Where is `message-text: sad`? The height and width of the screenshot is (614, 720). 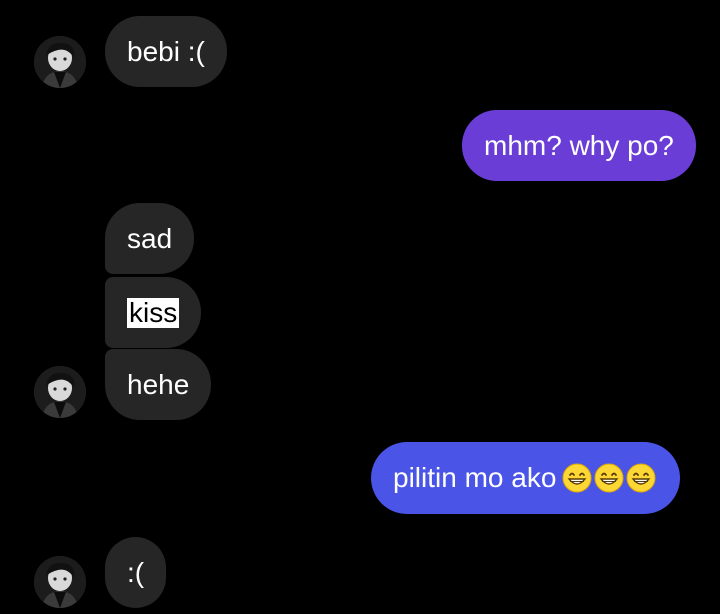
message-text: sad is located at coordinates (150, 238).